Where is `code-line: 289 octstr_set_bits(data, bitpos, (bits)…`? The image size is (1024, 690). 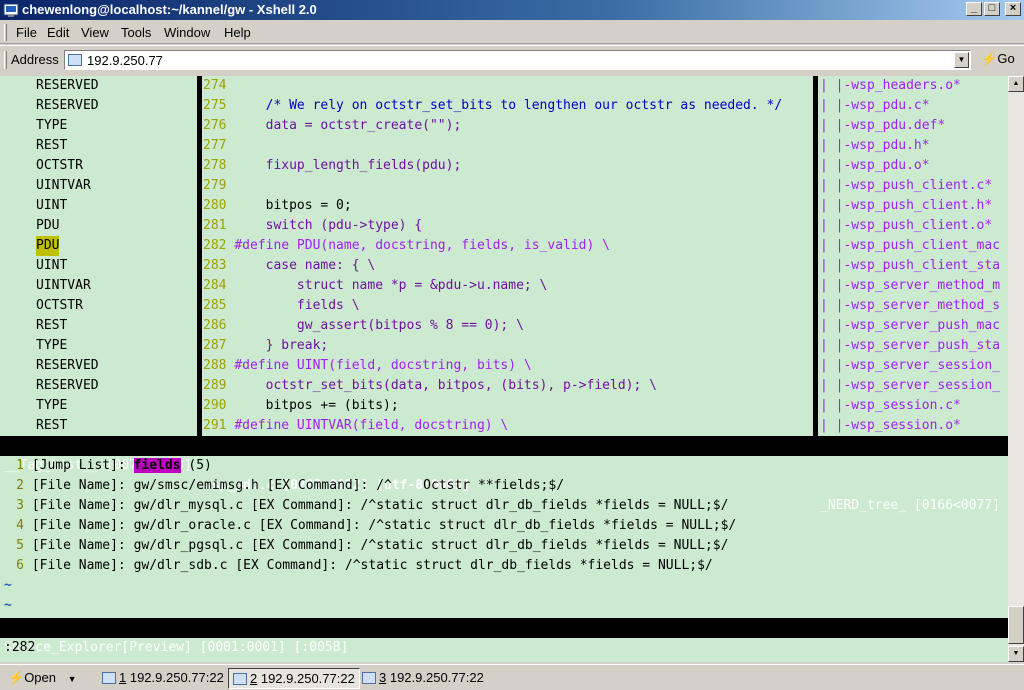 code-line: 289 octstr_set_bits(data, bitpos, (bits)… is located at coordinates (430, 386).